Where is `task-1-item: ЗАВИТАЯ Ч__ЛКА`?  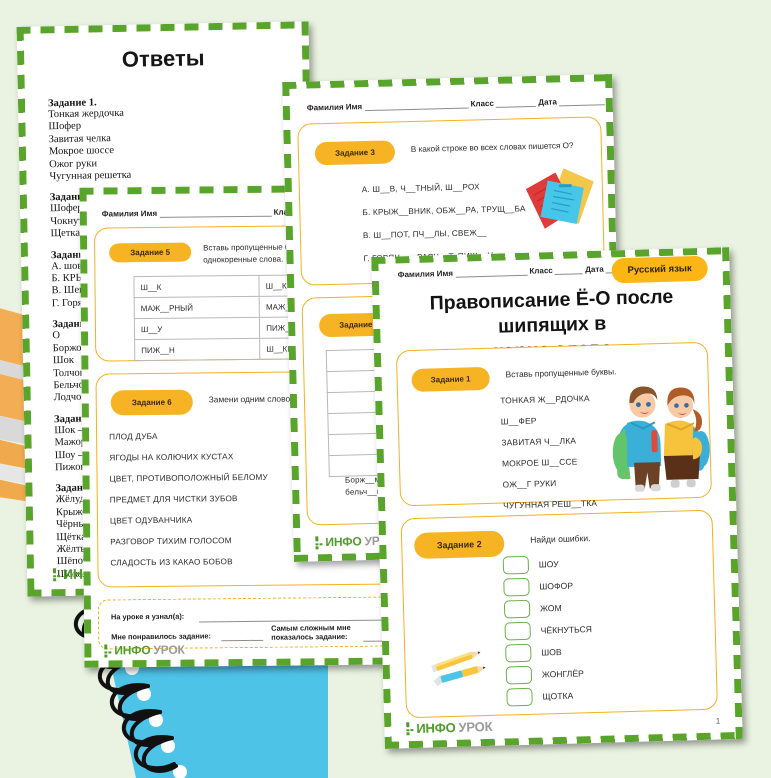 task-1-item: ЗАВИТАЯ Ч__ЛКА is located at coordinates (539, 441).